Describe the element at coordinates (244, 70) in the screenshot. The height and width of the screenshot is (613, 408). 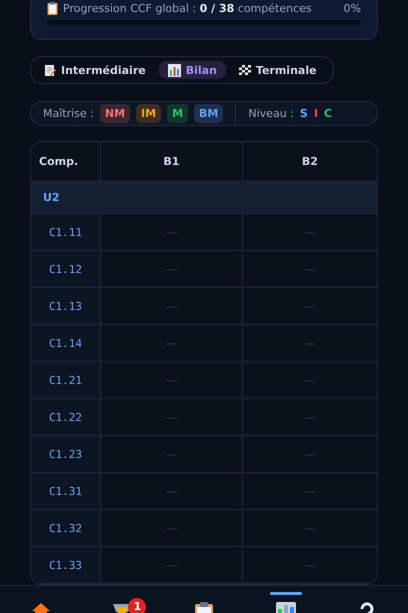
I see `checkered-flag-icon` at that location.